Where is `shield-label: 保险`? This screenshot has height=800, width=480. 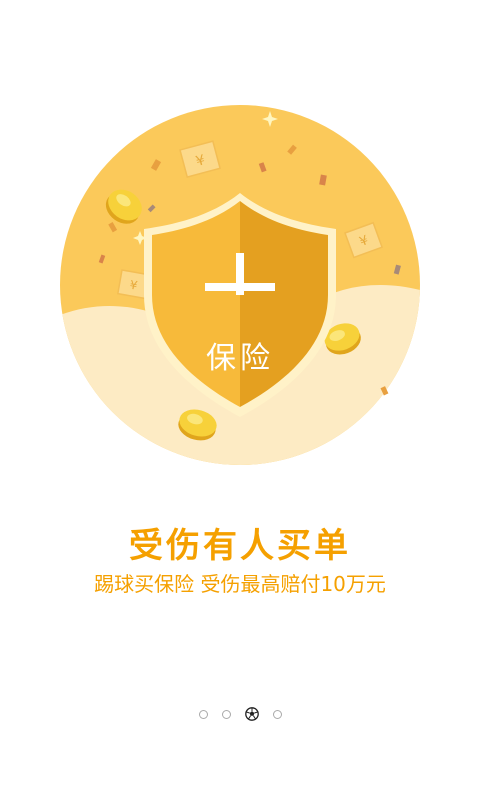 shield-label: 保险 is located at coordinates (240, 358).